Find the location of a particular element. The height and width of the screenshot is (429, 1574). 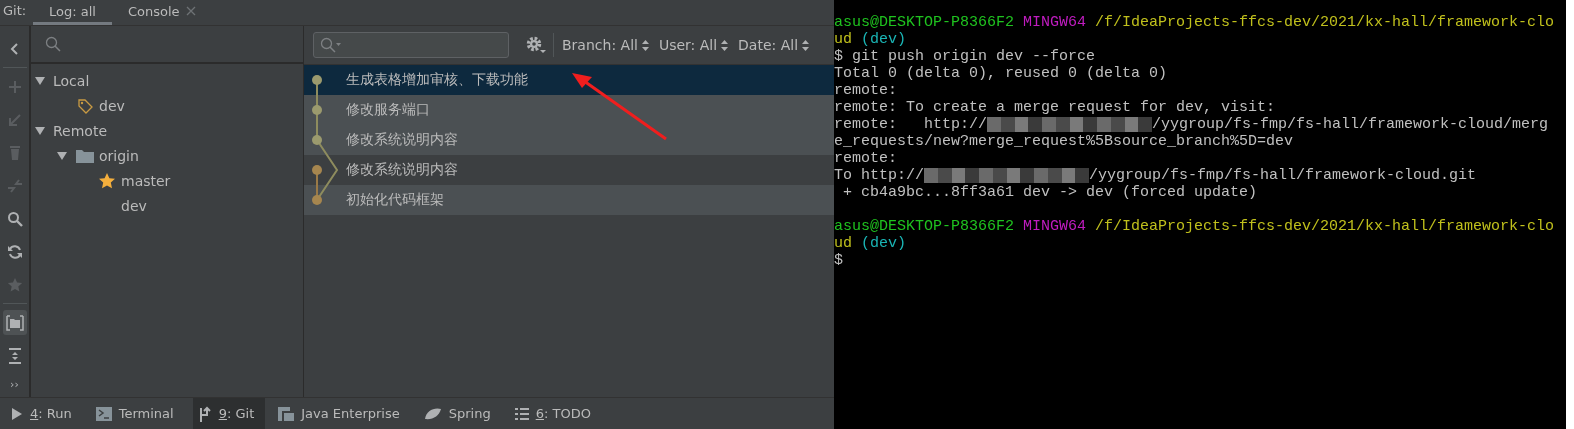

tool-window-tab: Spring is located at coordinates (460, 413).